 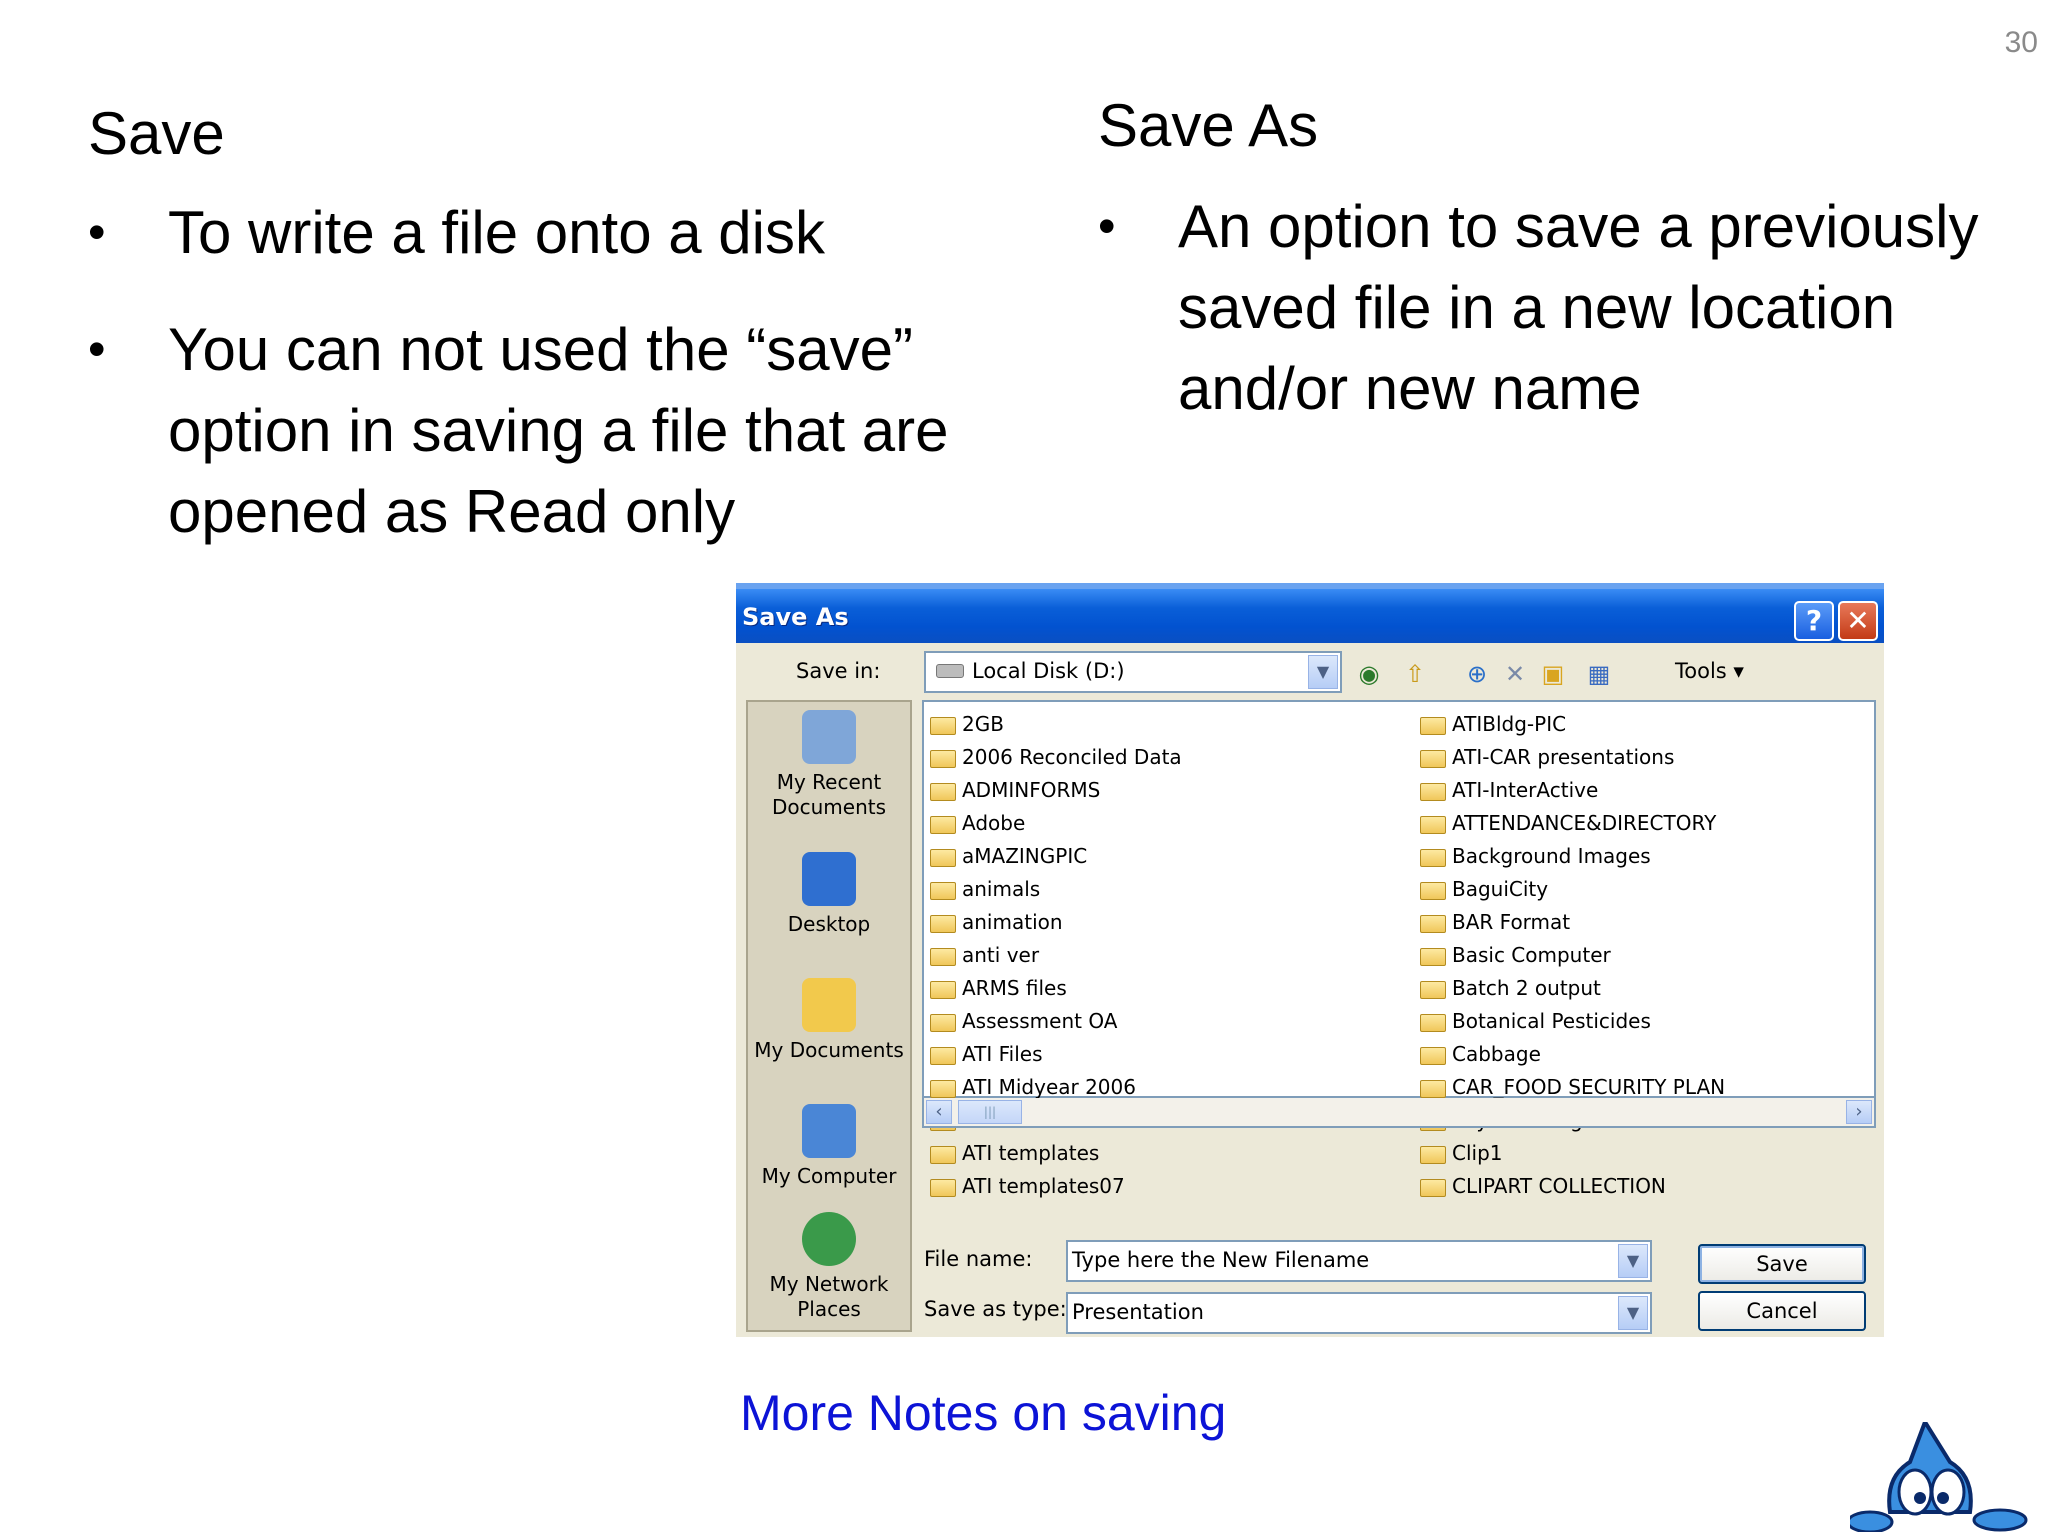 What do you see at coordinates (1525, 790) in the screenshot?
I see `file-name: ATI-InterActive` at bounding box center [1525, 790].